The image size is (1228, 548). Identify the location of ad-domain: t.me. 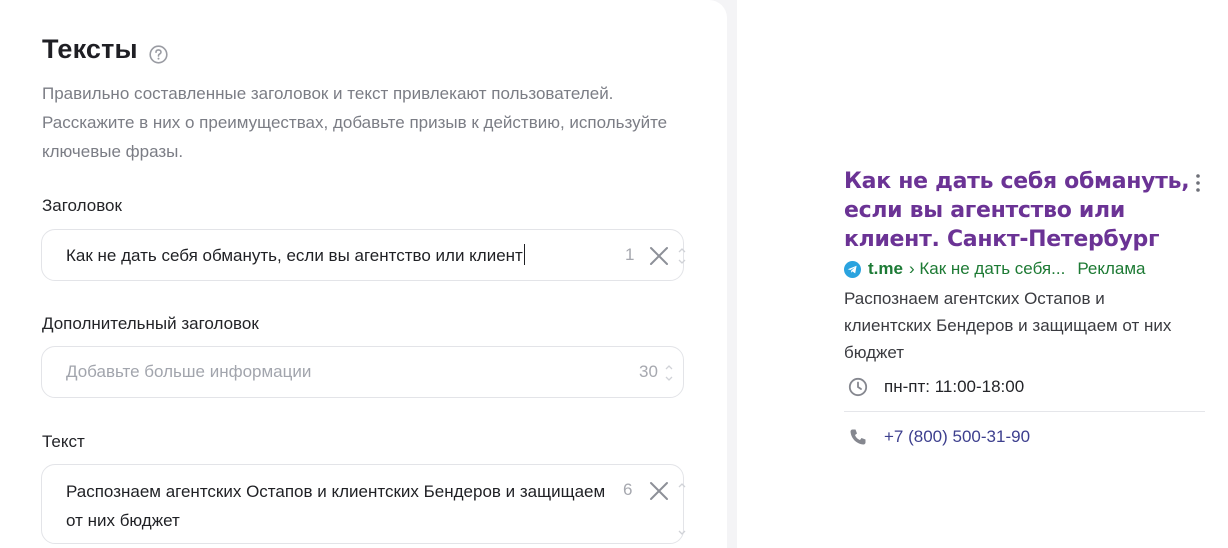
(885, 268).